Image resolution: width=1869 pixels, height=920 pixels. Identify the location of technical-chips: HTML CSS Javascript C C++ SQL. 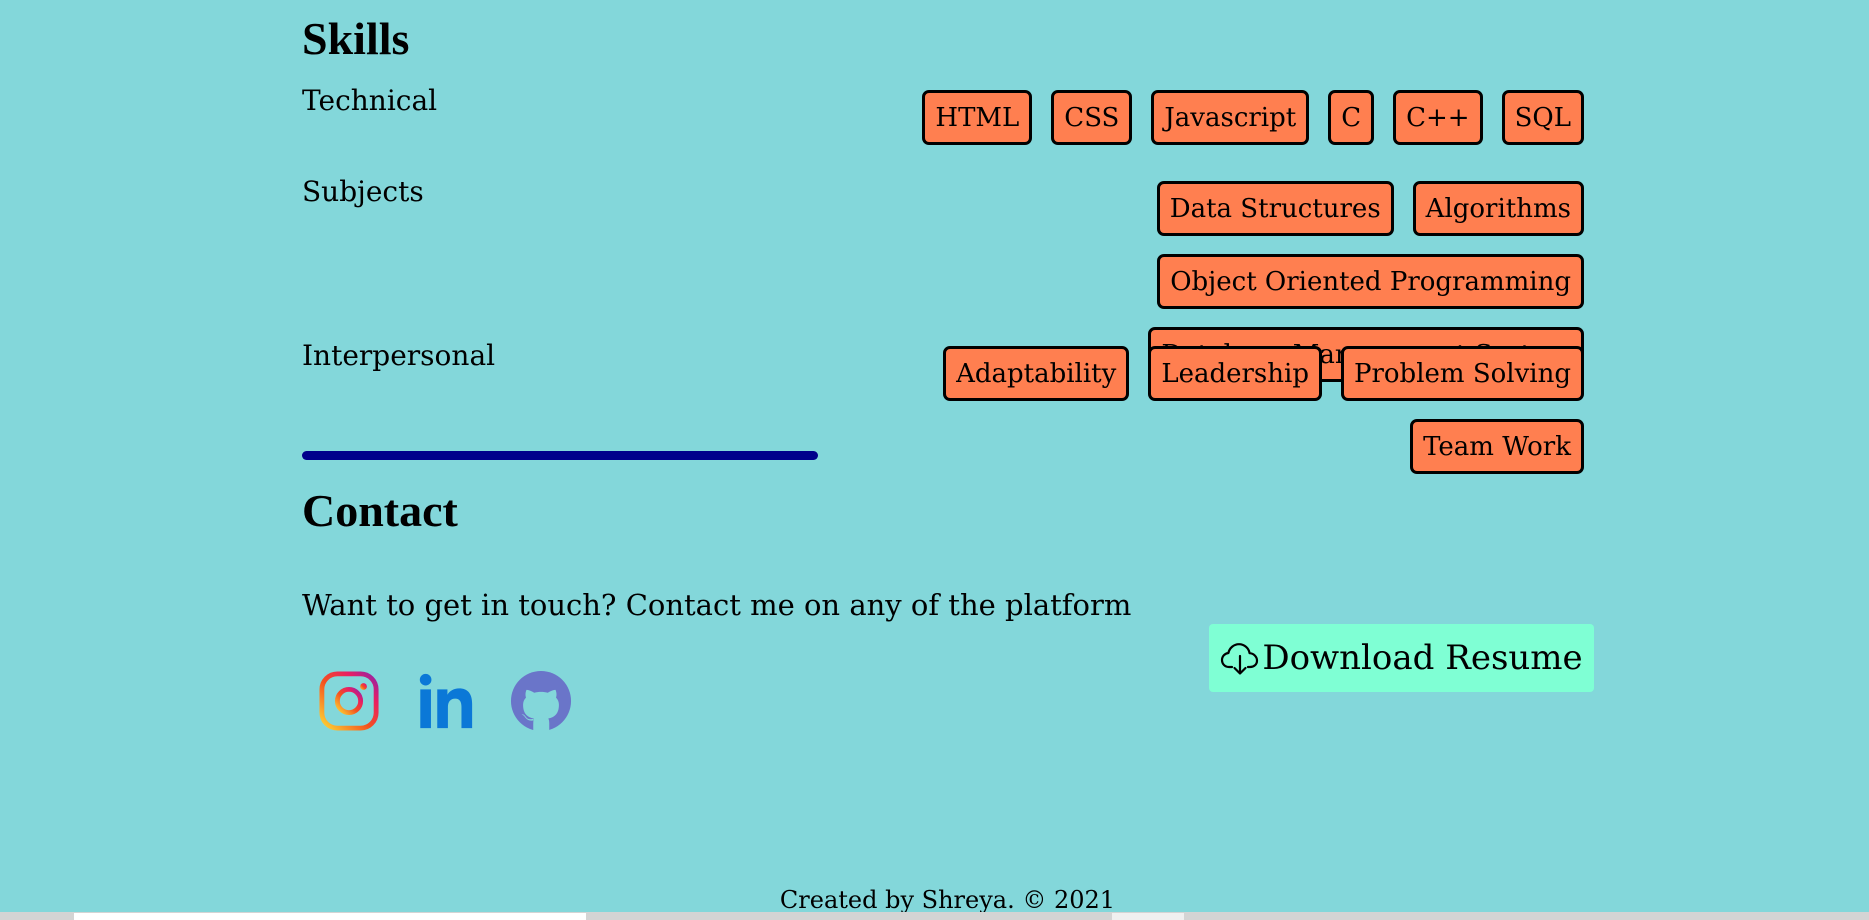
(1174, 117).